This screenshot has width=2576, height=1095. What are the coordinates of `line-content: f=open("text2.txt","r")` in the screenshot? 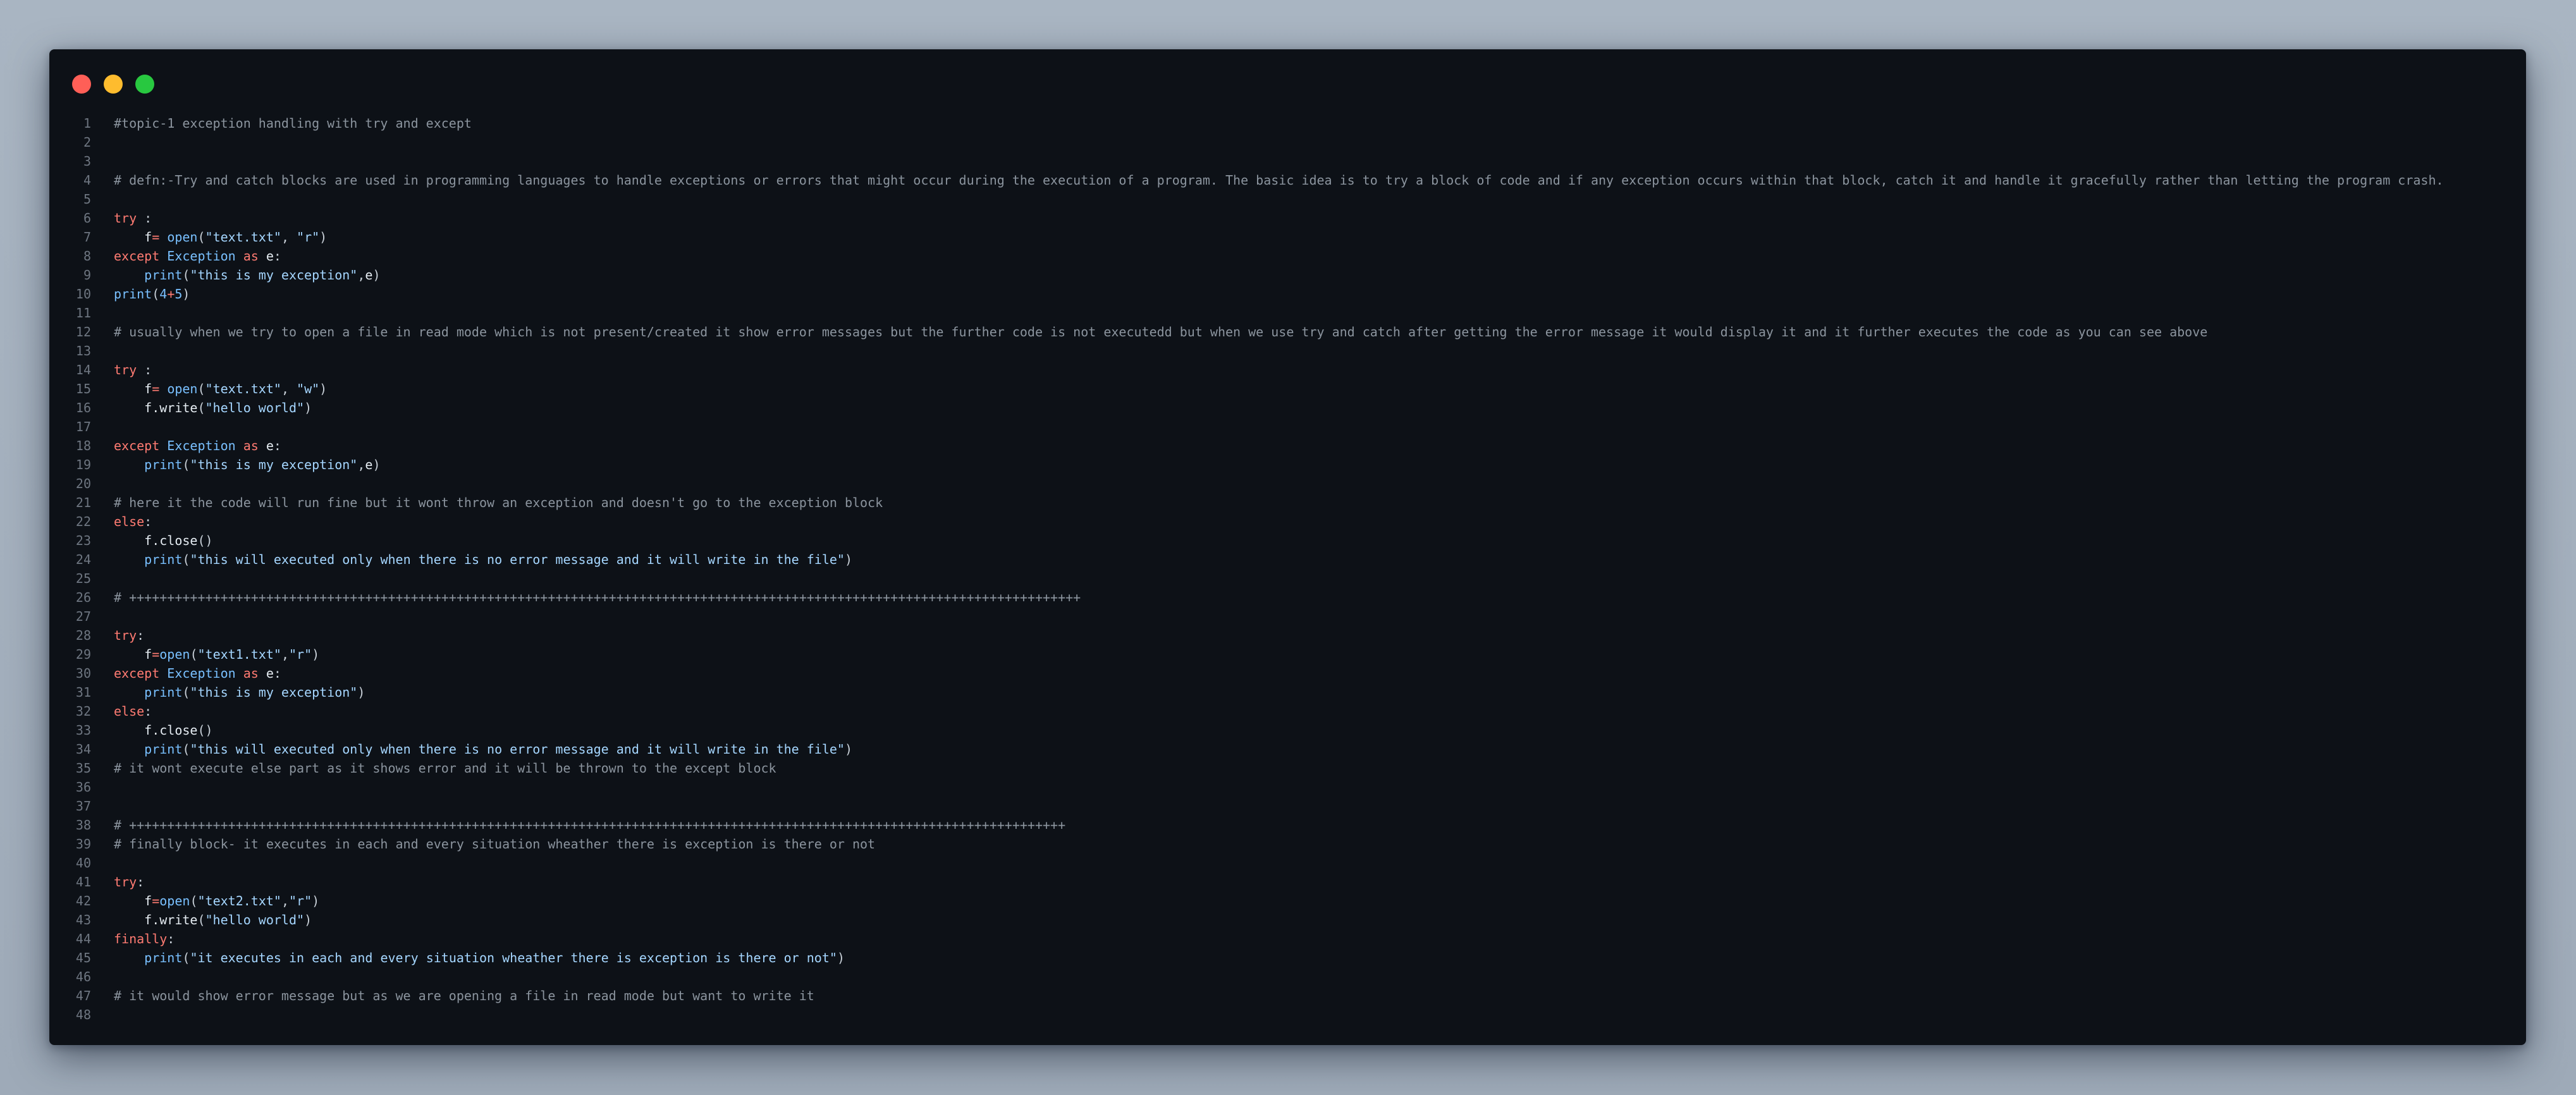 It's located at (216, 900).